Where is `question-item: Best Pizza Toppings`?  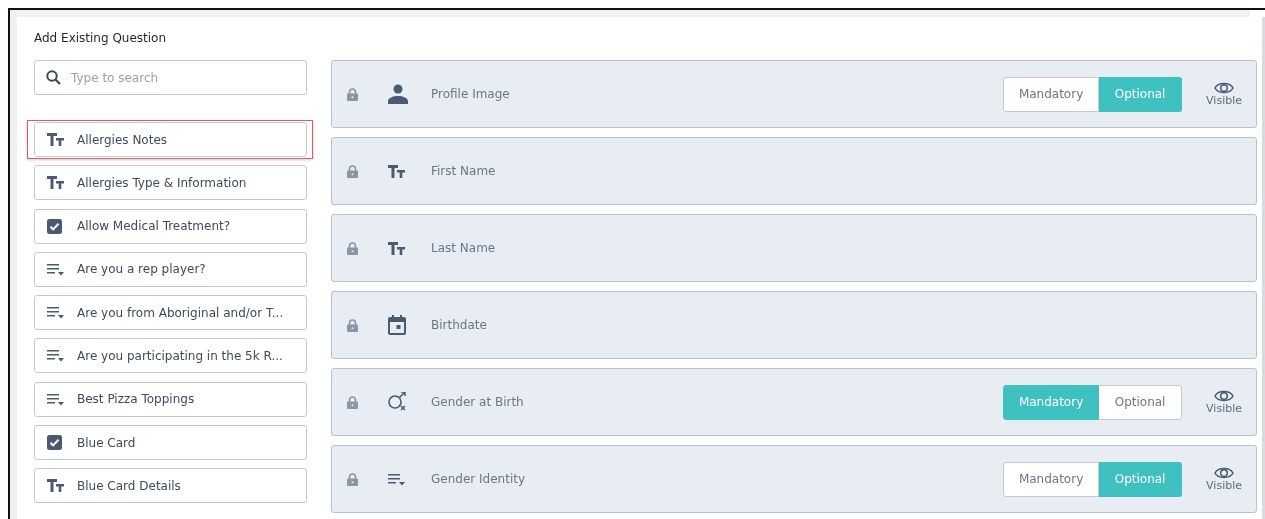 question-item: Best Pizza Toppings is located at coordinates (170, 399).